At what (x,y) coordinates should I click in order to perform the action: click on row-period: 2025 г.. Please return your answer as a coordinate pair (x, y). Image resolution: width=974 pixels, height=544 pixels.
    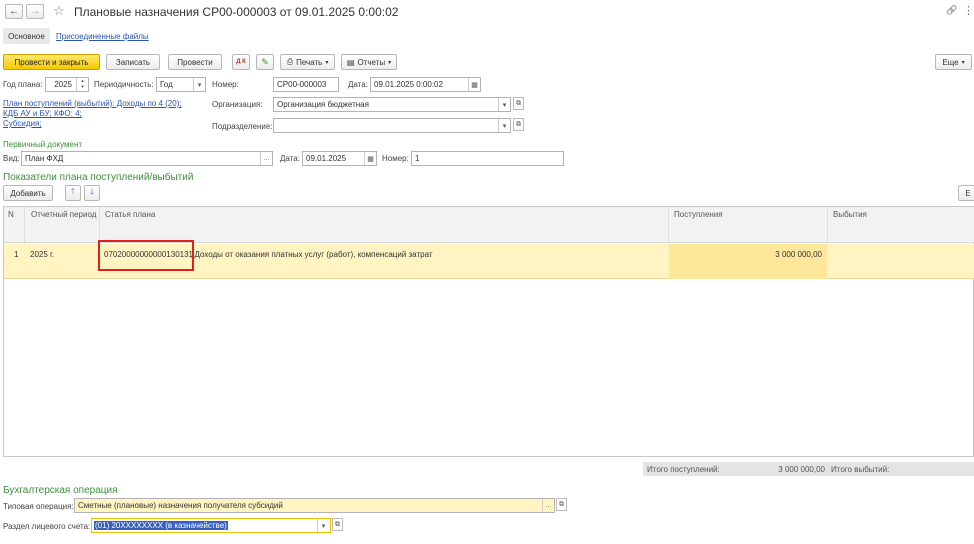
    Looking at the image, I should click on (42, 254).